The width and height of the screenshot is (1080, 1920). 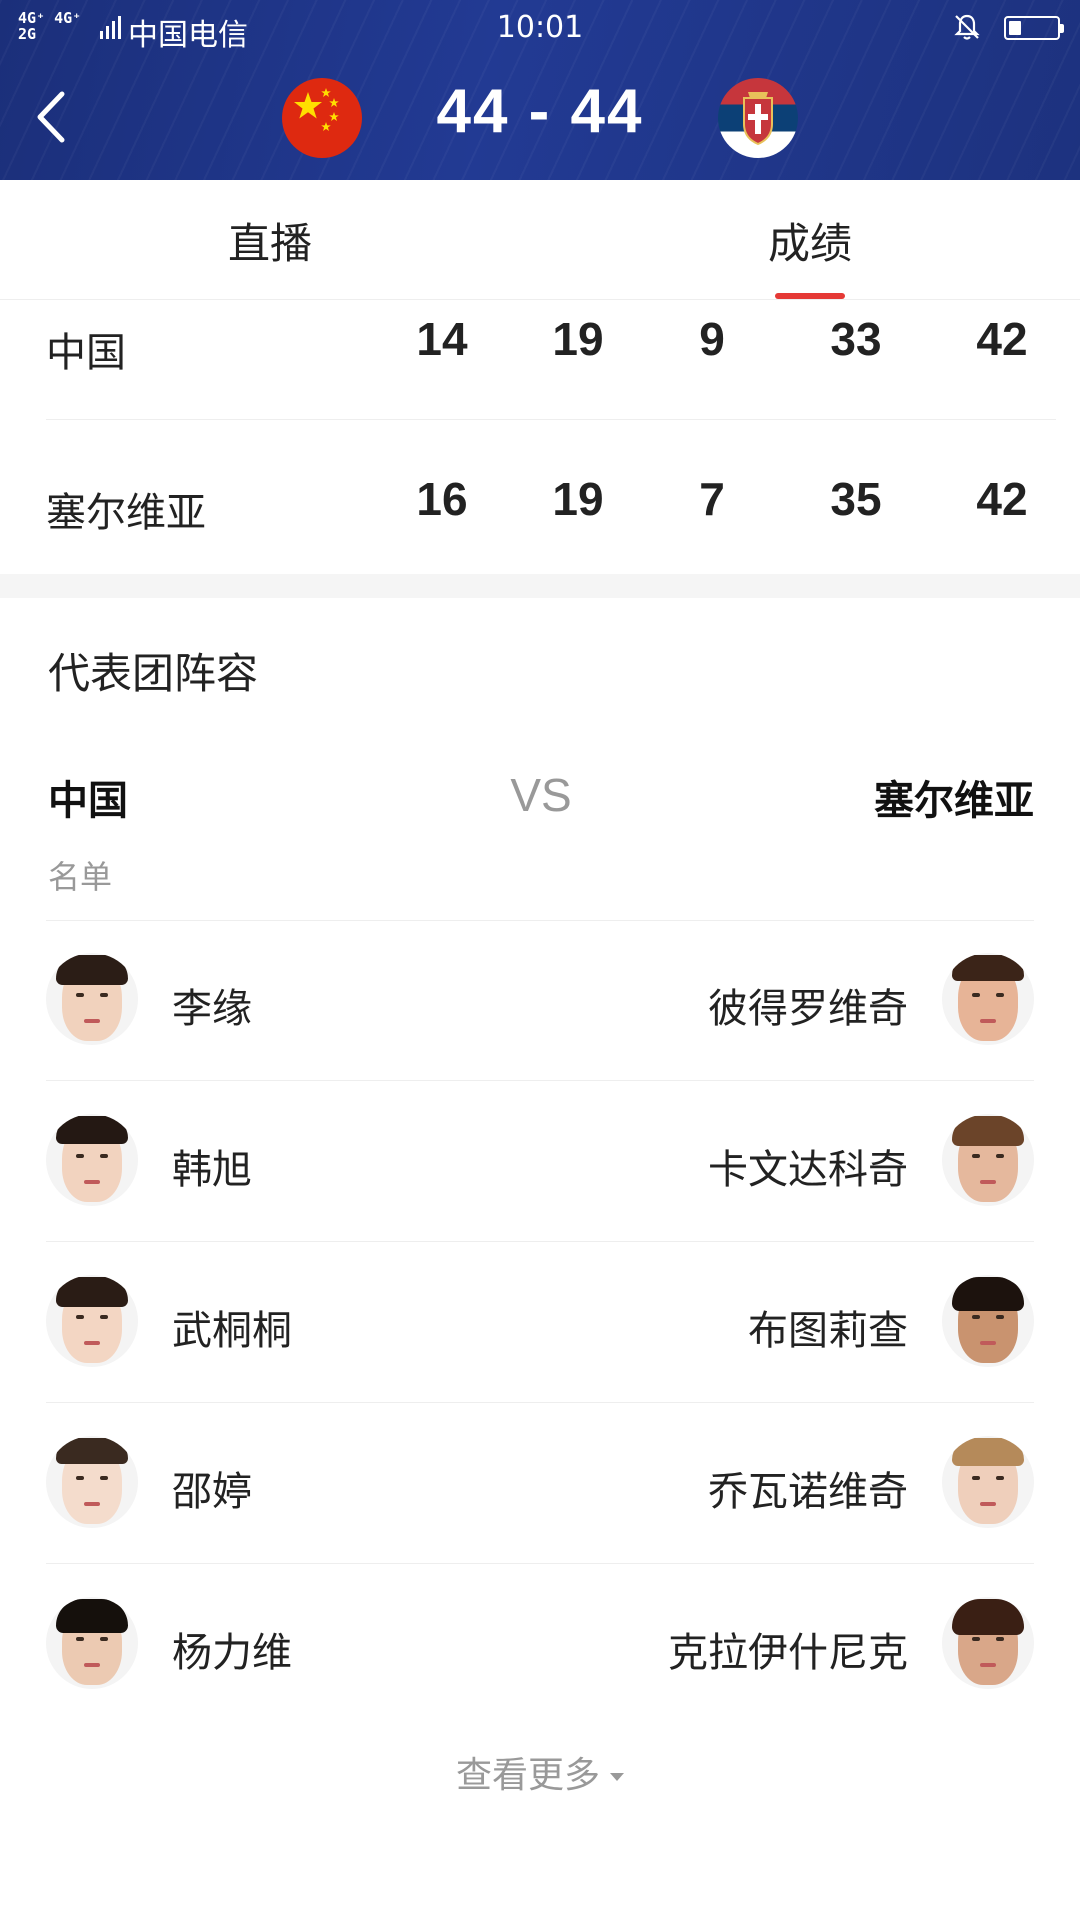 I want to click on away-player-name: 卡文达科奇, so click(x=808, y=1166).